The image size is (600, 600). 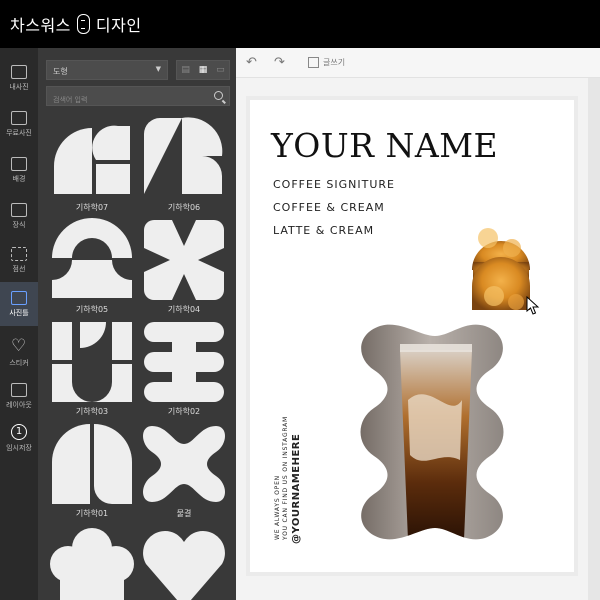 I want to click on left-tool-rail: 내사진 무료사진 배경 장식 점선 사진틀 스티커 레이아웃 1 임시저장, so click(x=19, y=324).